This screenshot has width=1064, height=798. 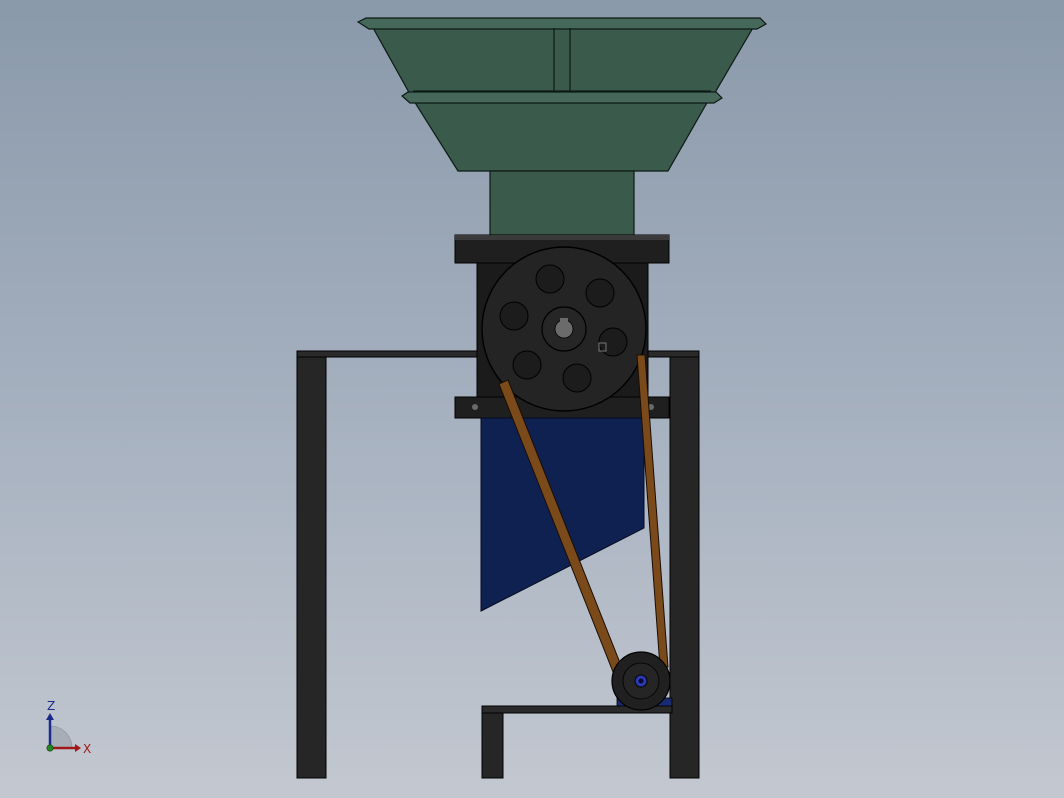 What do you see at coordinates (50, 748) in the screenshot?
I see `triad-origin` at bounding box center [50, 748].